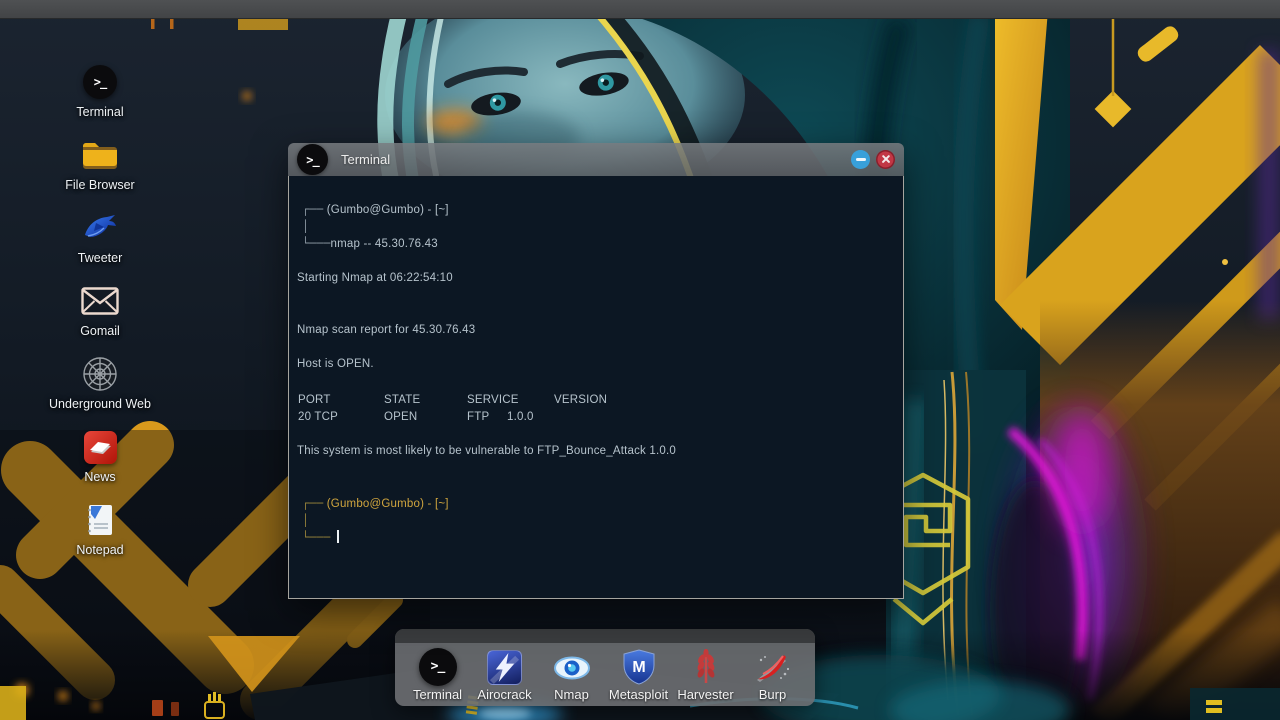 The image size is (1280, 720). I want to click on output-line: Starting Nmap at 06:22:54:10, so click(375, 278).